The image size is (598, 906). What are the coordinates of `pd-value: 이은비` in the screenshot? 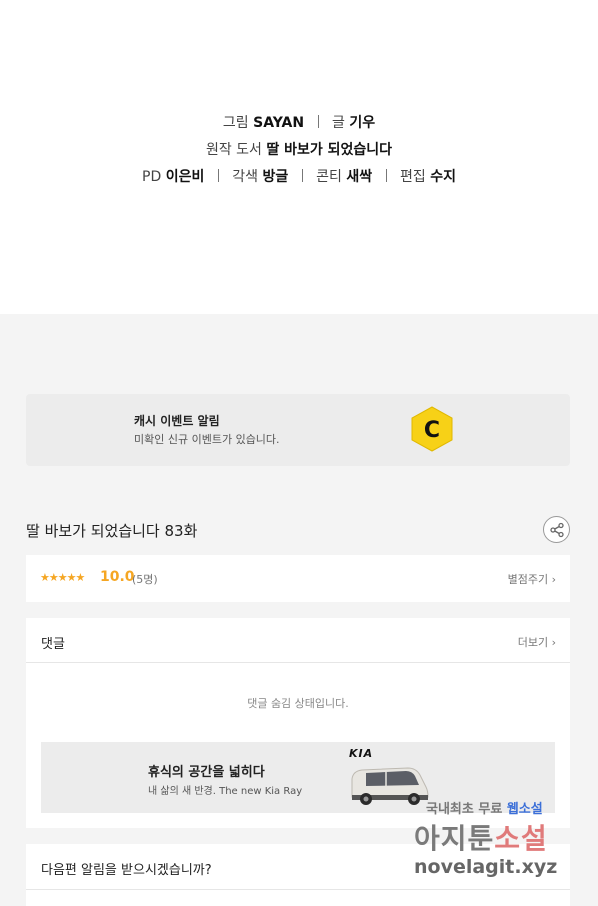 It's located at (185, 177).